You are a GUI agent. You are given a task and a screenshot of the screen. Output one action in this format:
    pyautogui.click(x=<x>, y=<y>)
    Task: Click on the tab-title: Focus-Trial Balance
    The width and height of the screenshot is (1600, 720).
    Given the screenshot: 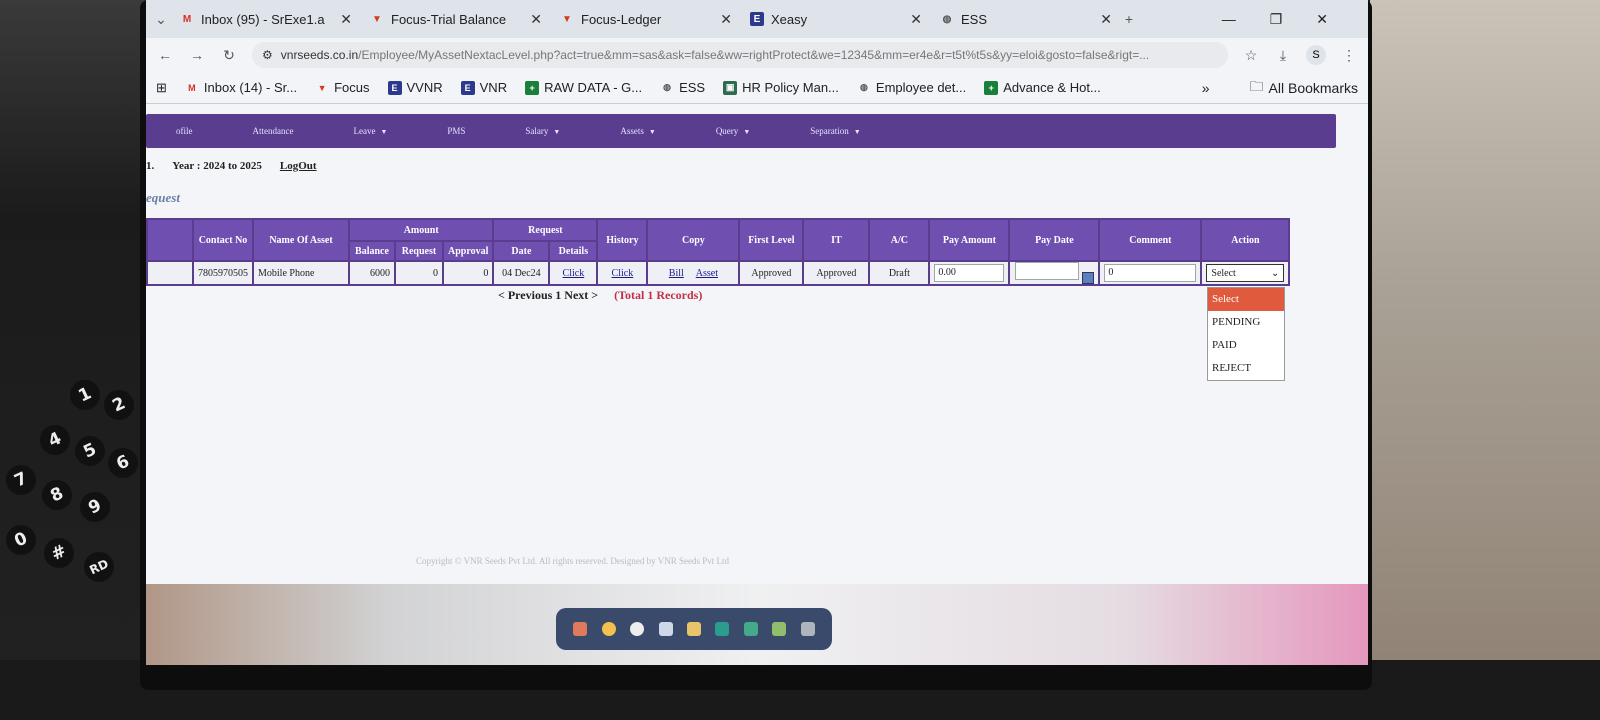 What is the action you would take?
    pyautogui.click(x=449, y=19)
    